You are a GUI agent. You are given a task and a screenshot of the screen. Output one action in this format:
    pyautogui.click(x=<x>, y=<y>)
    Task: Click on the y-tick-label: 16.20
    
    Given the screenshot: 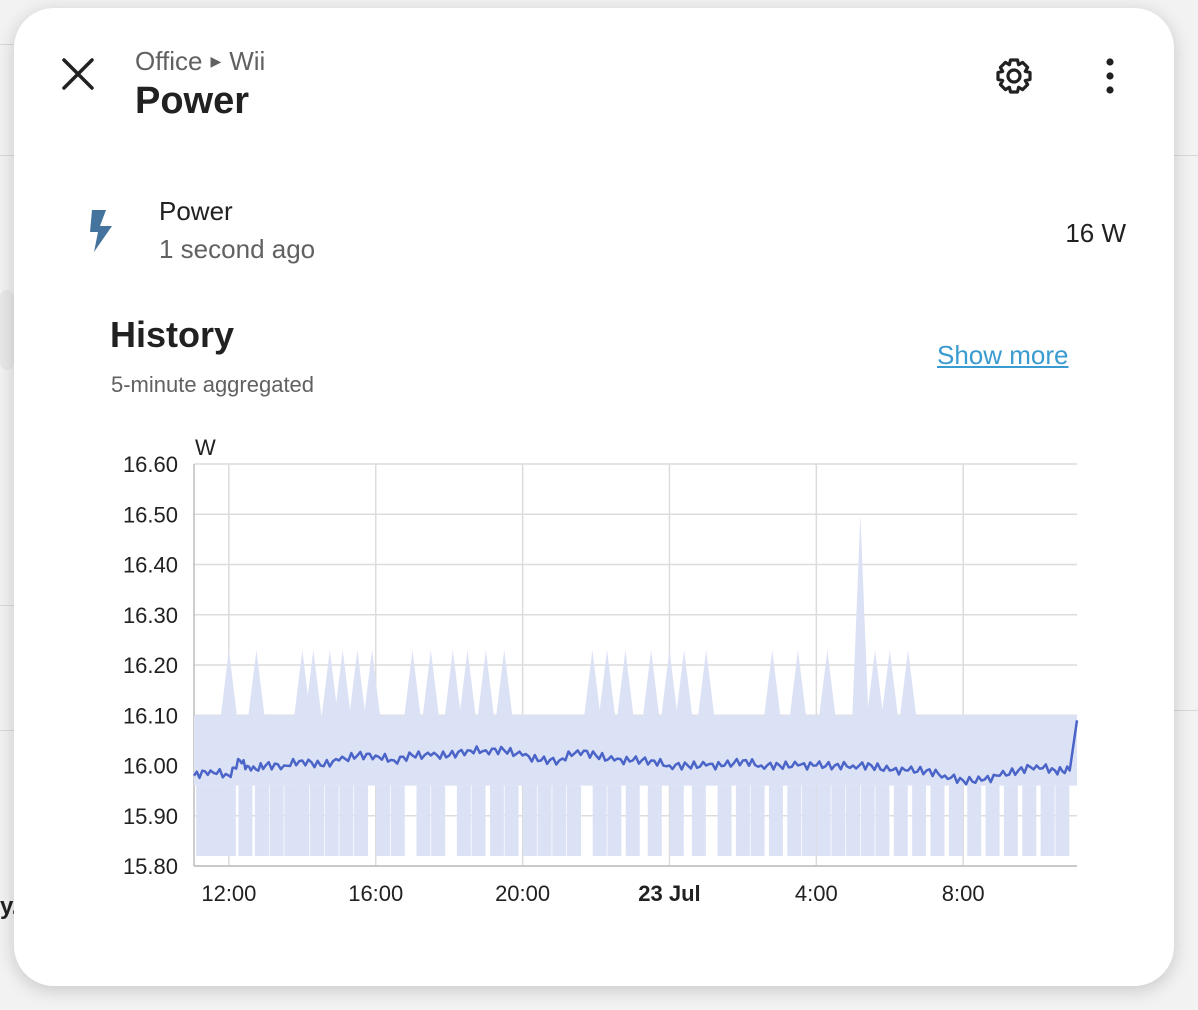 What is the action you would take?
    pyautogui.click(x=150, y=665)
    